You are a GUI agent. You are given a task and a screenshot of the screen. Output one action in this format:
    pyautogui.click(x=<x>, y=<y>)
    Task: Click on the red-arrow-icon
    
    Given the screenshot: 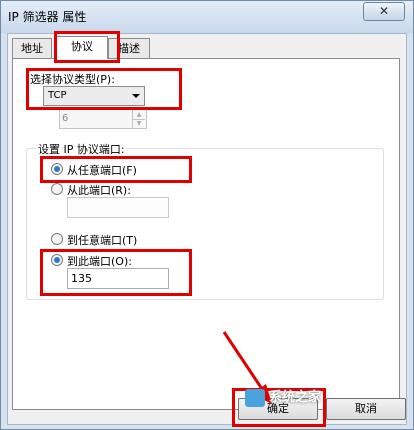 What is the action you would take?
    pyautogui.click(x=247, y=367)
    